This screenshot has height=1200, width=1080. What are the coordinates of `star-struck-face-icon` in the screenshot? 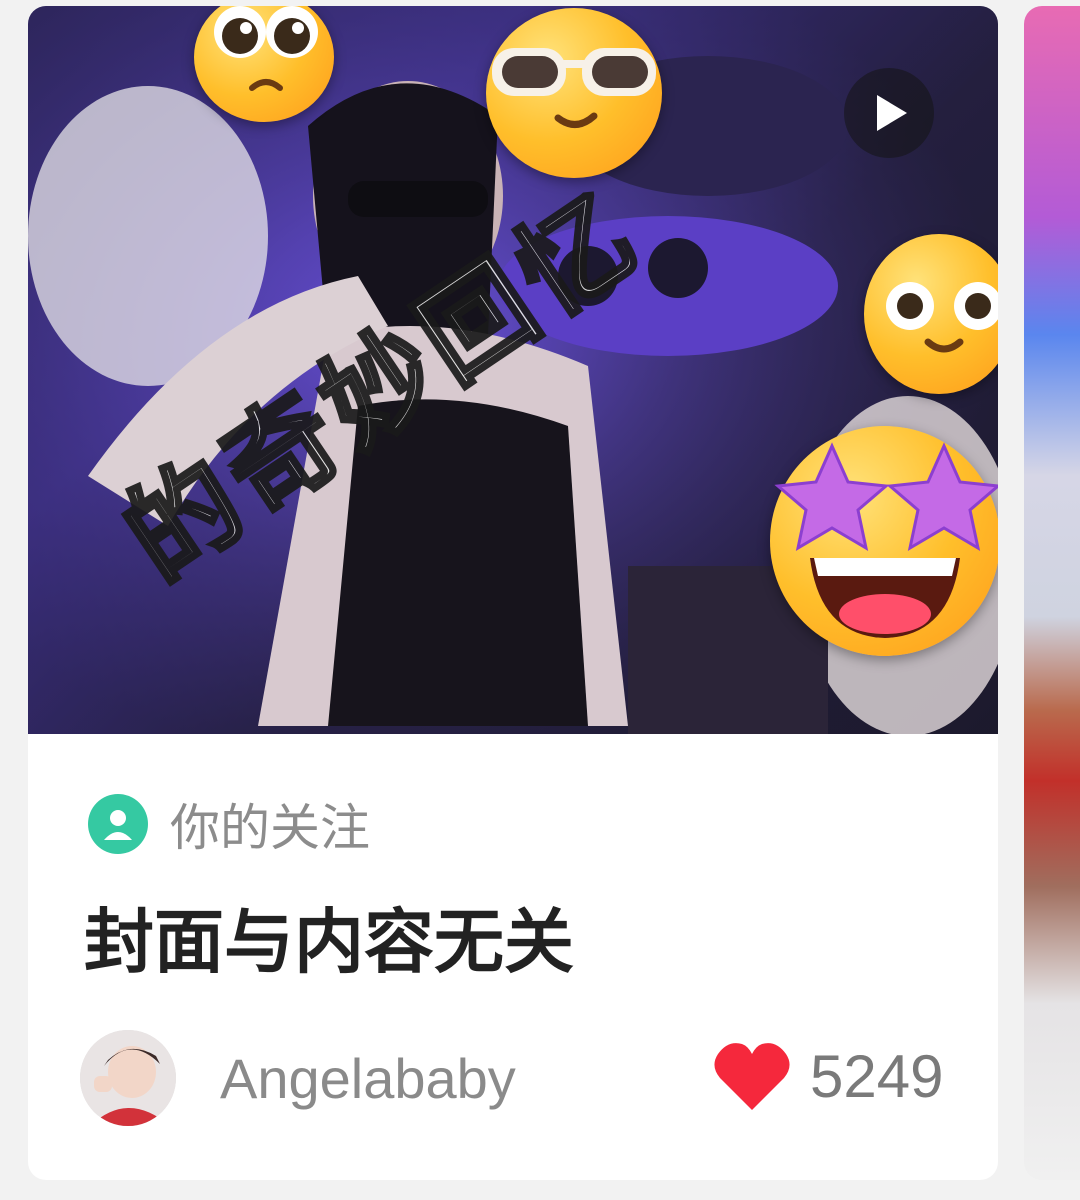 It's located at (884, 541).